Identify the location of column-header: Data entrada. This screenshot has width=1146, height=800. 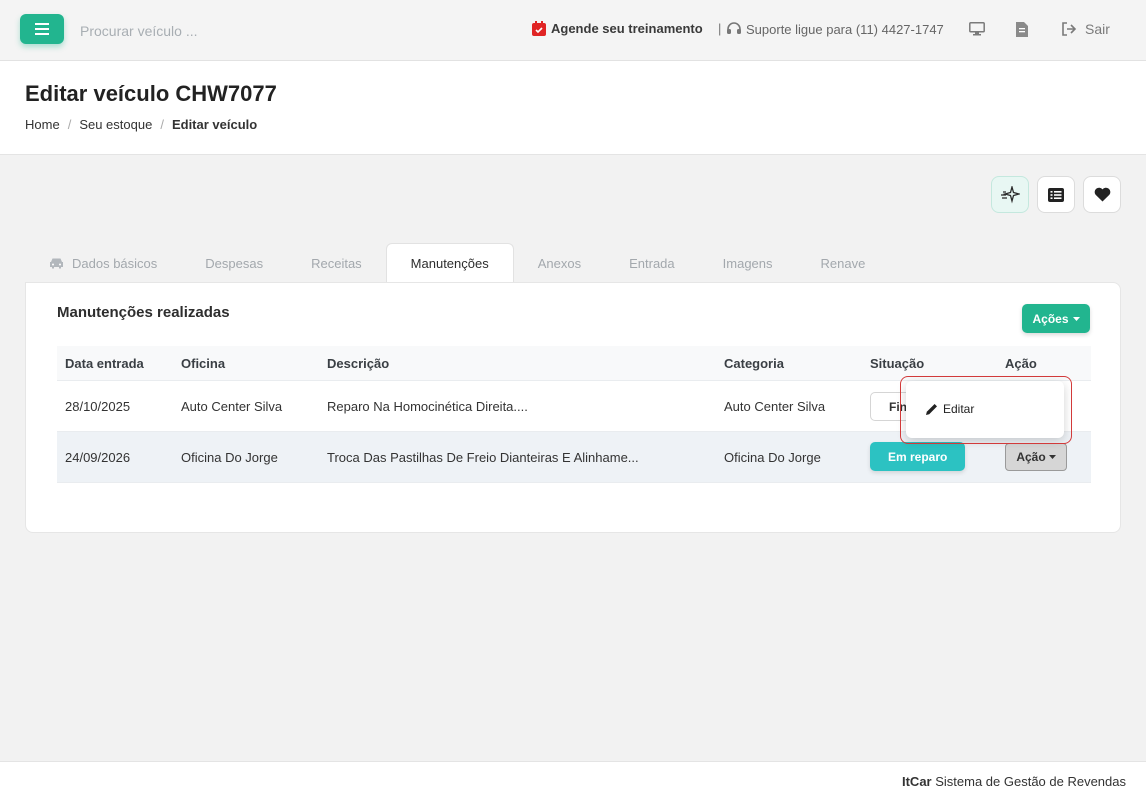
(104, 363).